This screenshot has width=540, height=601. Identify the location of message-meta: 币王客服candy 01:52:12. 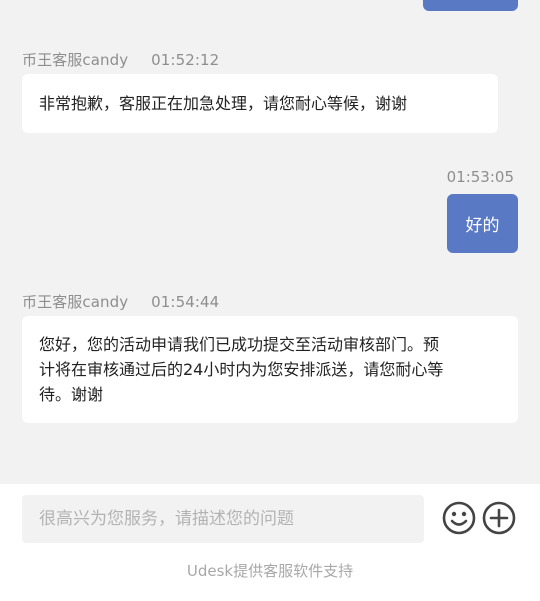
(120, 59).